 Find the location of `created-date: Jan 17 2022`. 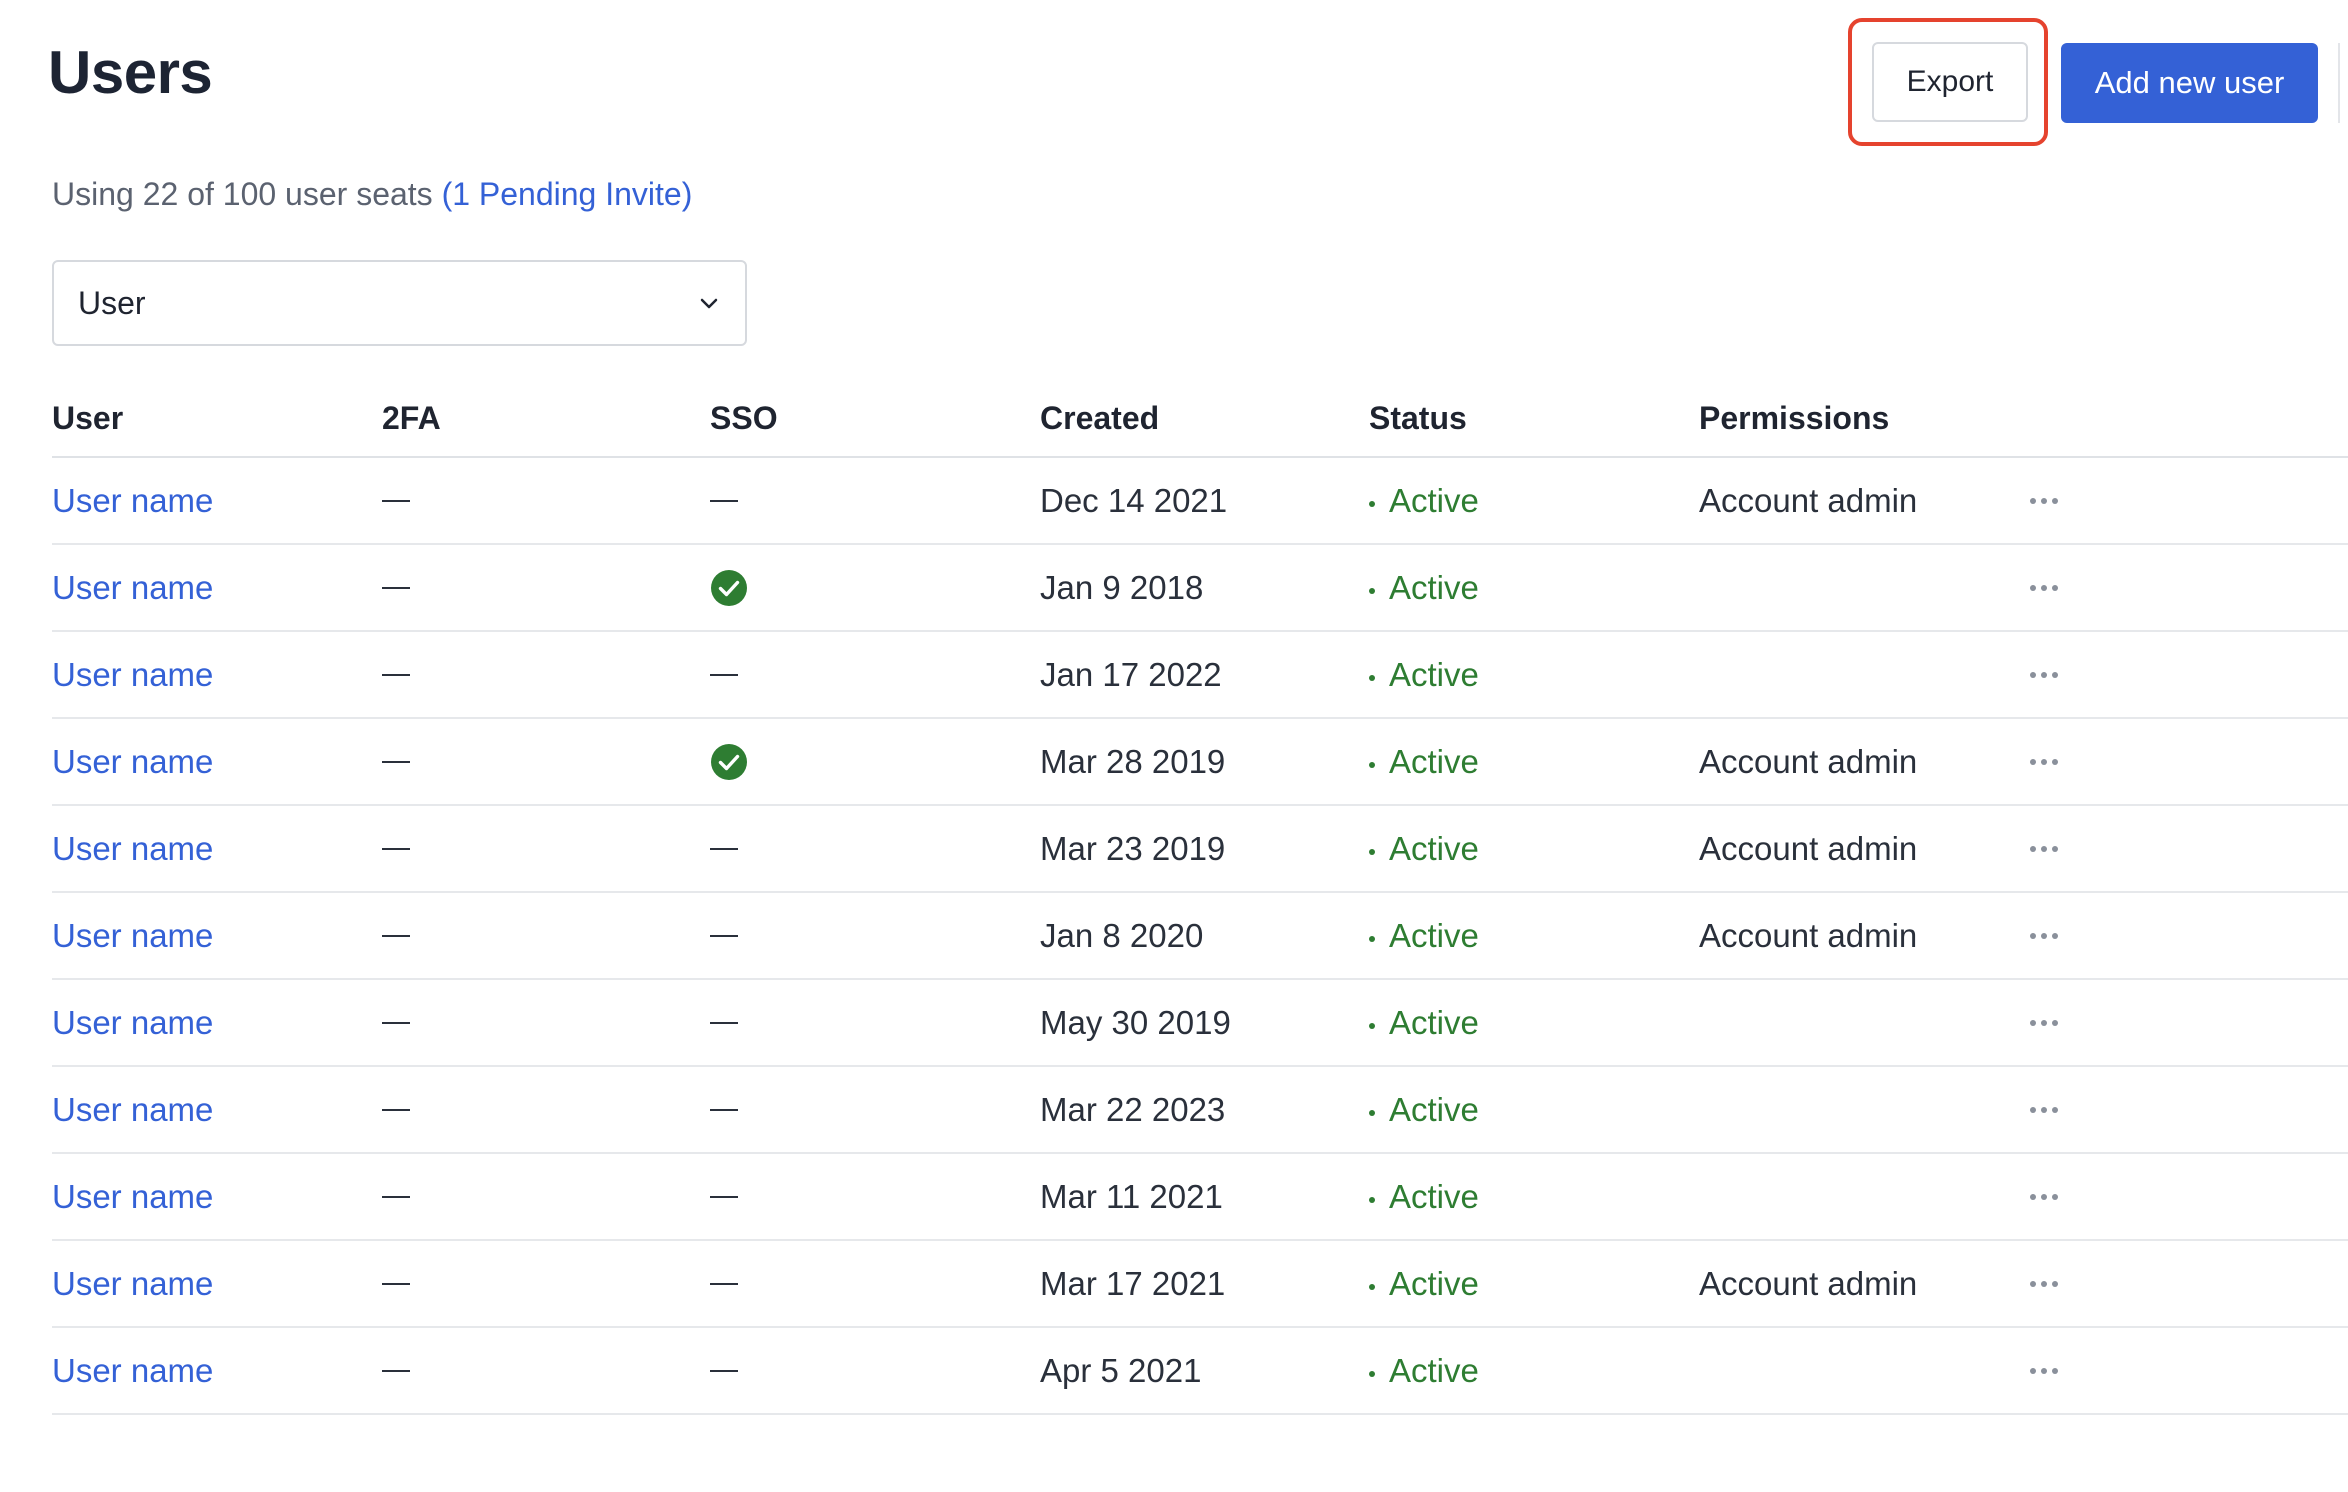

created-date: Jan 17 2022 is located at coordinates (1131, 674).